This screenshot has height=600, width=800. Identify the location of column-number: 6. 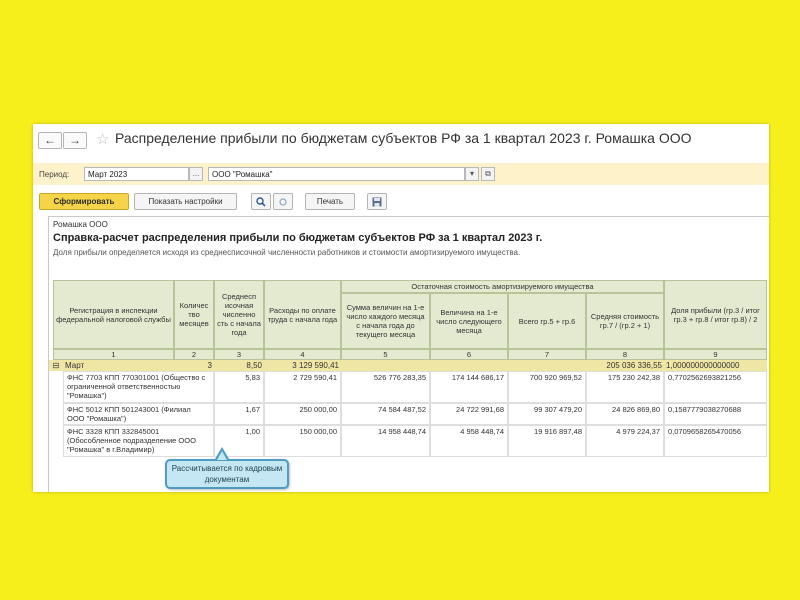
(469, 354).